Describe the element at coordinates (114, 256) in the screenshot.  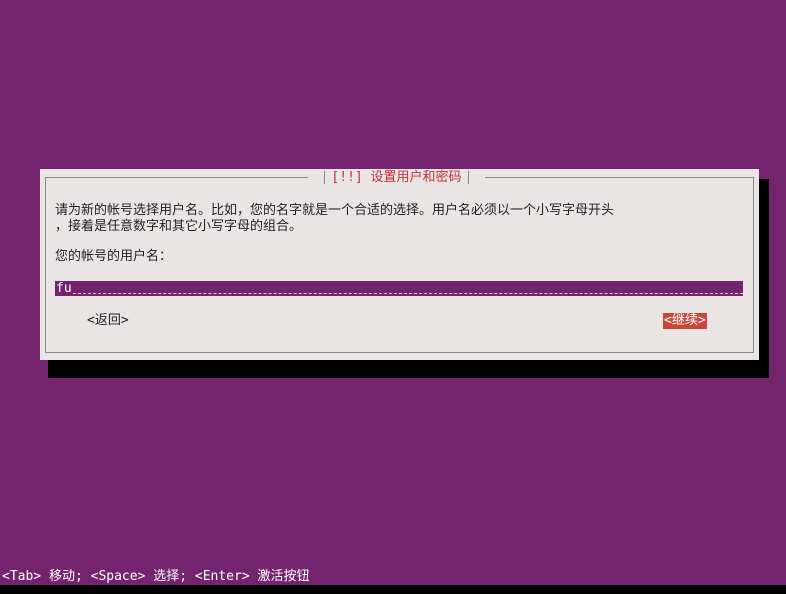
I see `username-prompt: 您的帐号的用户名：` at that location.